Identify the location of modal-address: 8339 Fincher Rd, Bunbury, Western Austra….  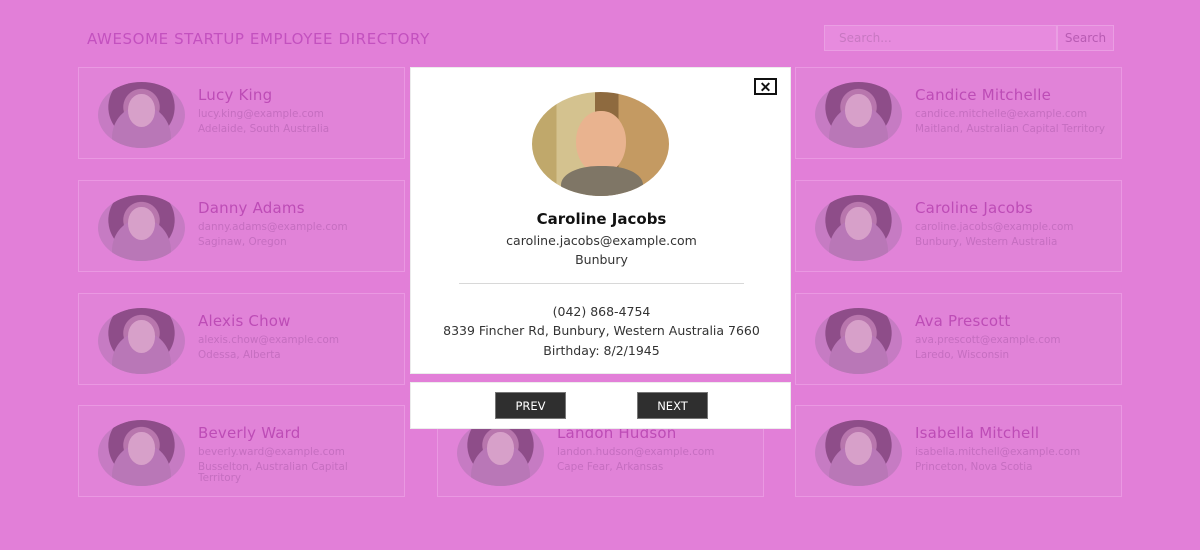
(601, 330).